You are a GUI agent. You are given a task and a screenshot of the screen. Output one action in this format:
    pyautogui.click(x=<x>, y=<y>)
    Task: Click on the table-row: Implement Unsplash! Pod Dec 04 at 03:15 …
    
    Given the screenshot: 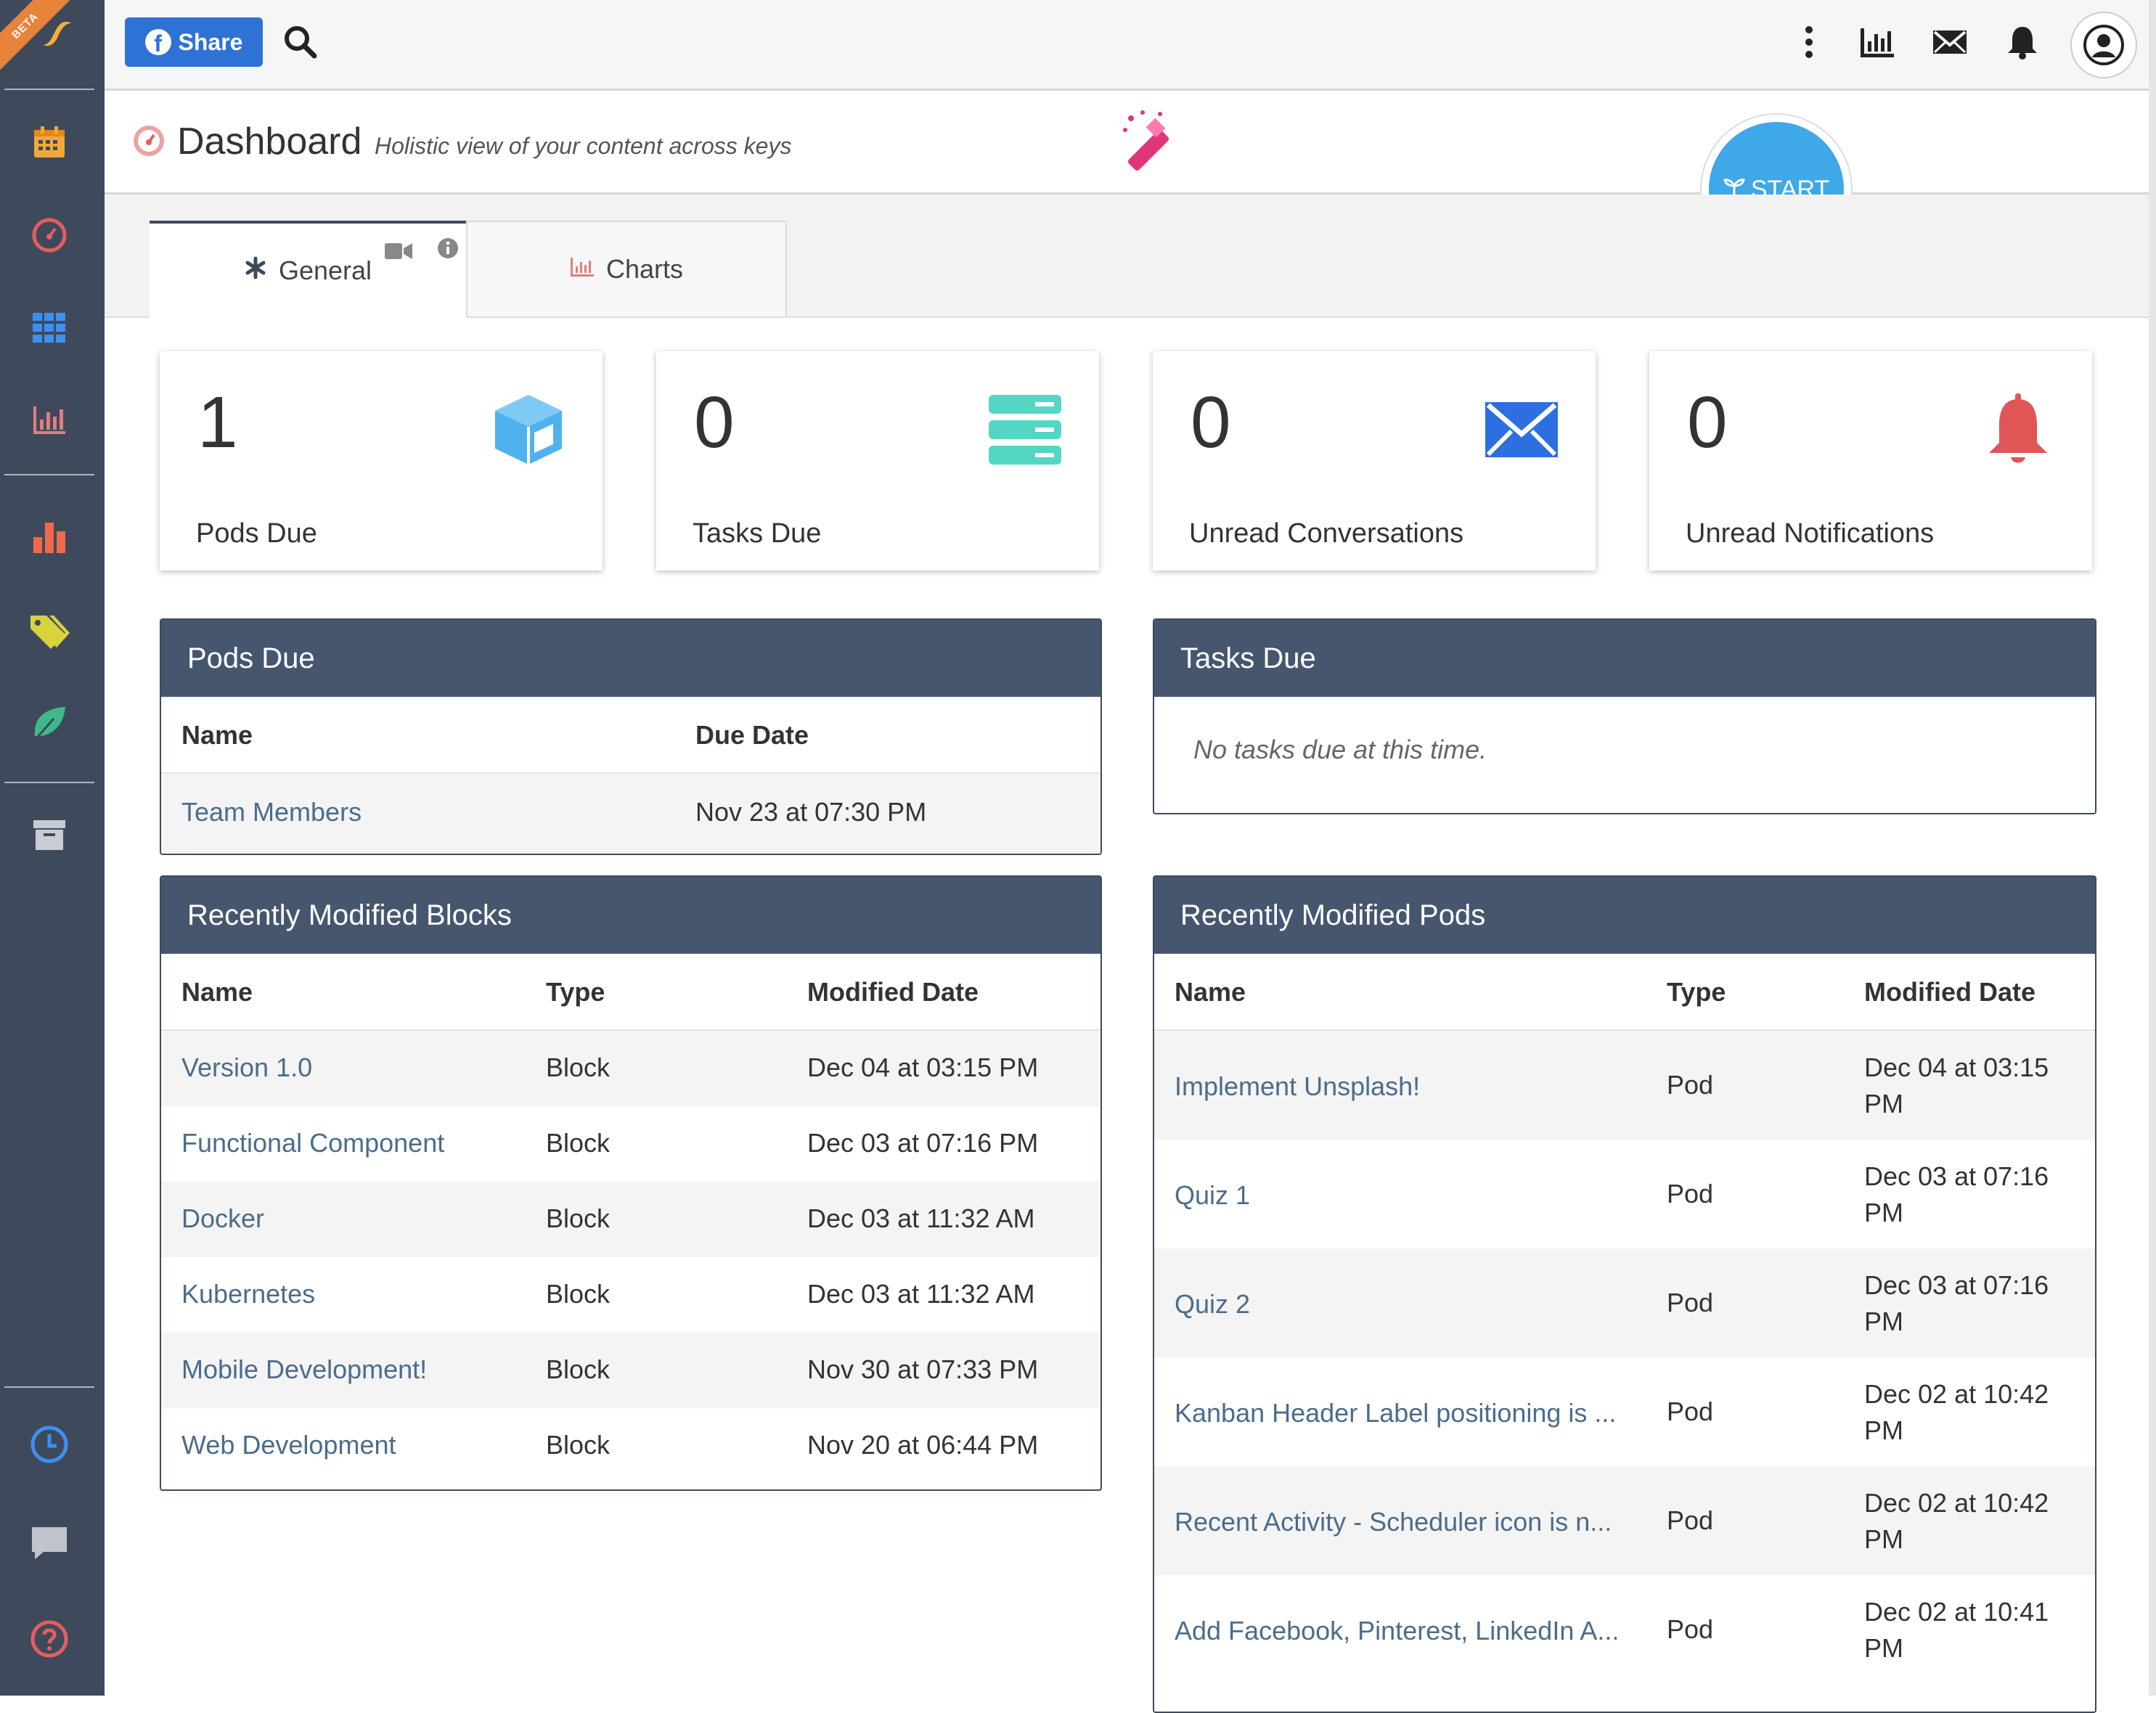 What is the action you would take?
    pyautogui.click(x=1624, y=1086)
    